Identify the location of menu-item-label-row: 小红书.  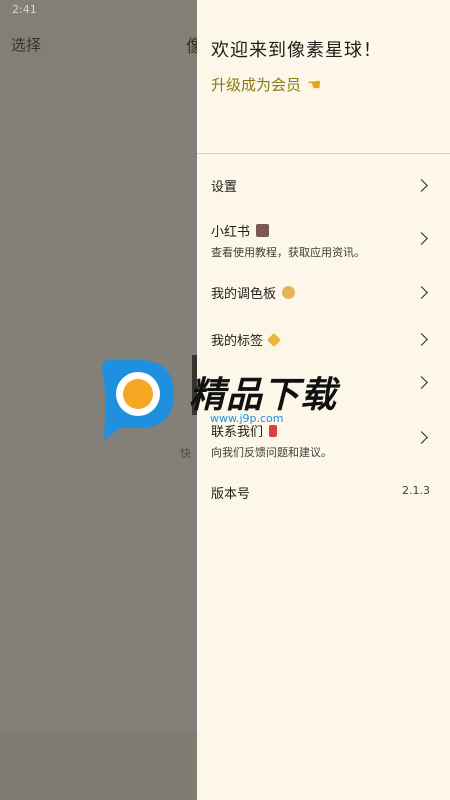
(330, 230).